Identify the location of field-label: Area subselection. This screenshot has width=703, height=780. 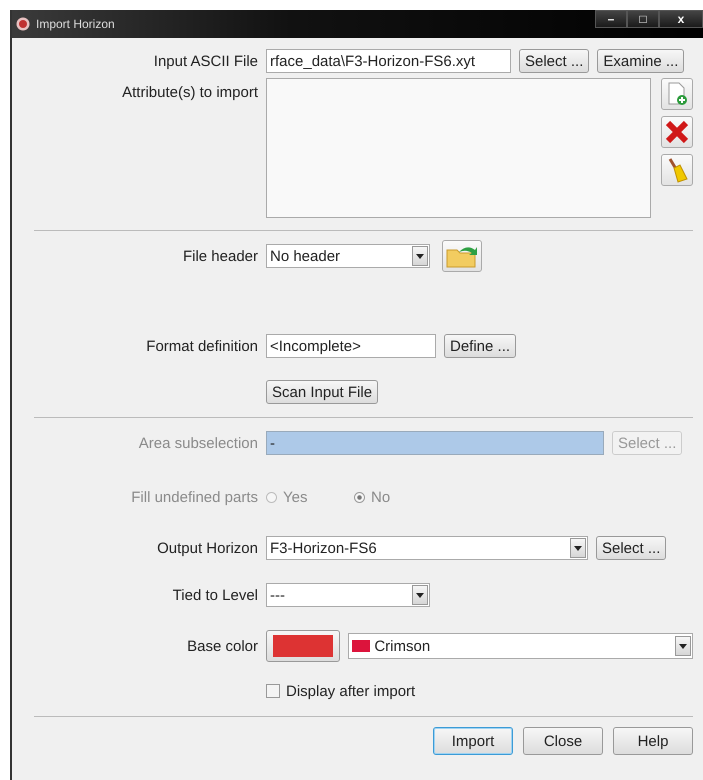
(198, 443).